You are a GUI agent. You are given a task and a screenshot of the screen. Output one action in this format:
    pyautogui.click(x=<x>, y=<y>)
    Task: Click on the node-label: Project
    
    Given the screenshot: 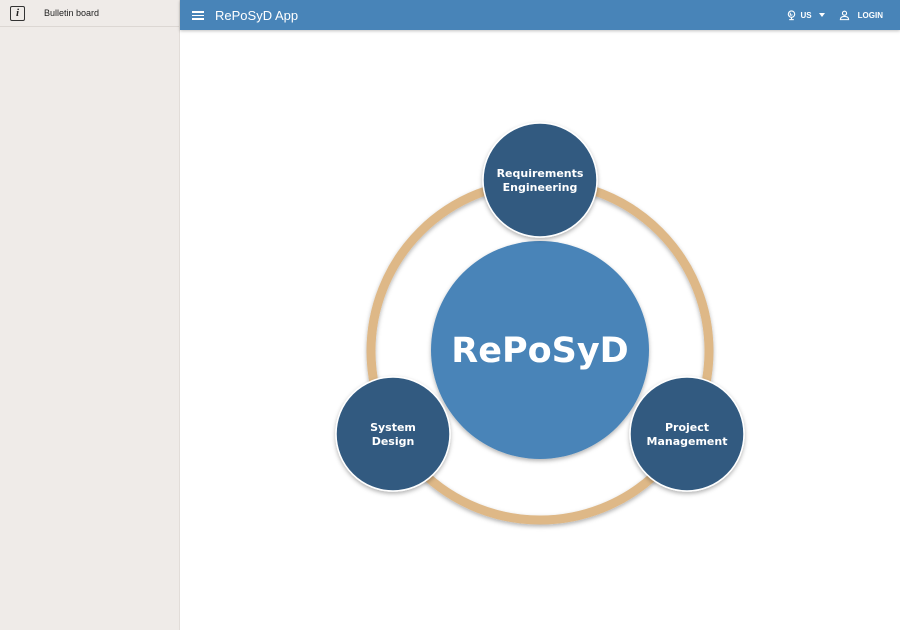 What is the action you would take?
    pyautogui.click(x=687, y=427)
    